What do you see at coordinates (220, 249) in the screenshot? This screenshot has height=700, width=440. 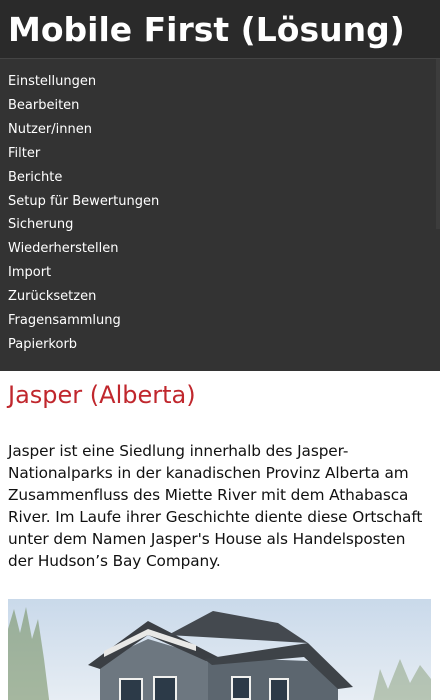 I see `nav-item-wiederherstellen: Wiederherstellen` at bounding box center [220, 249].